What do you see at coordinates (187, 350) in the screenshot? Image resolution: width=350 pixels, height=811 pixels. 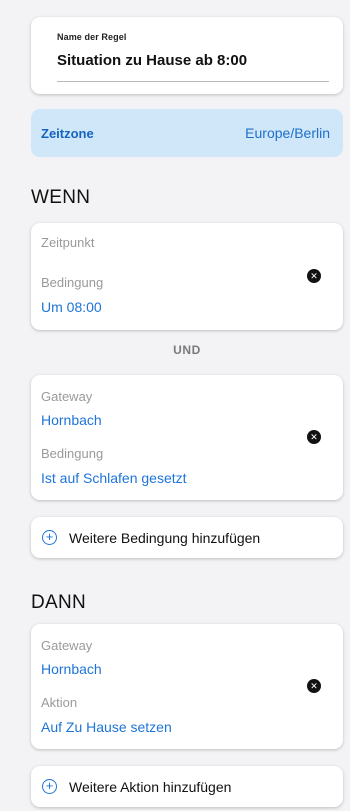 I see `and-connector: UND` at bounding box center [187, 350].